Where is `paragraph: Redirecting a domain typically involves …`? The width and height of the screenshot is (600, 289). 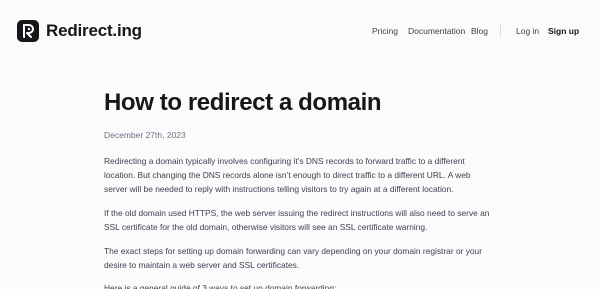 paragraph: Redirecting a domain typically involves … is located at coordinates (304, 175).